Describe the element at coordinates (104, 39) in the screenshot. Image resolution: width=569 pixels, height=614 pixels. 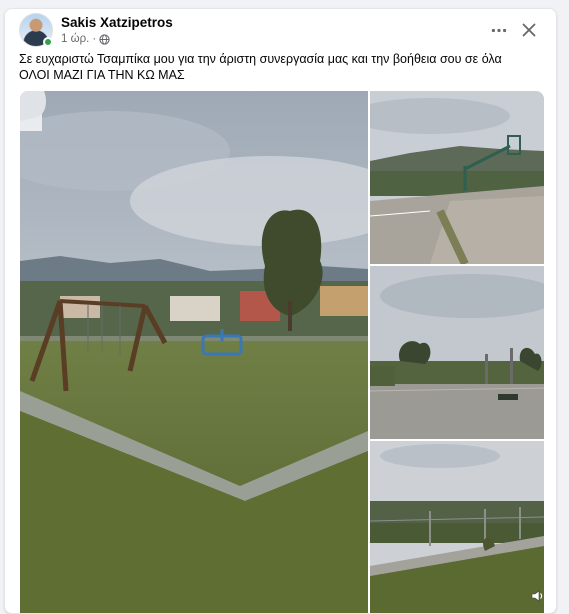
I see `globe-icon` at that location.